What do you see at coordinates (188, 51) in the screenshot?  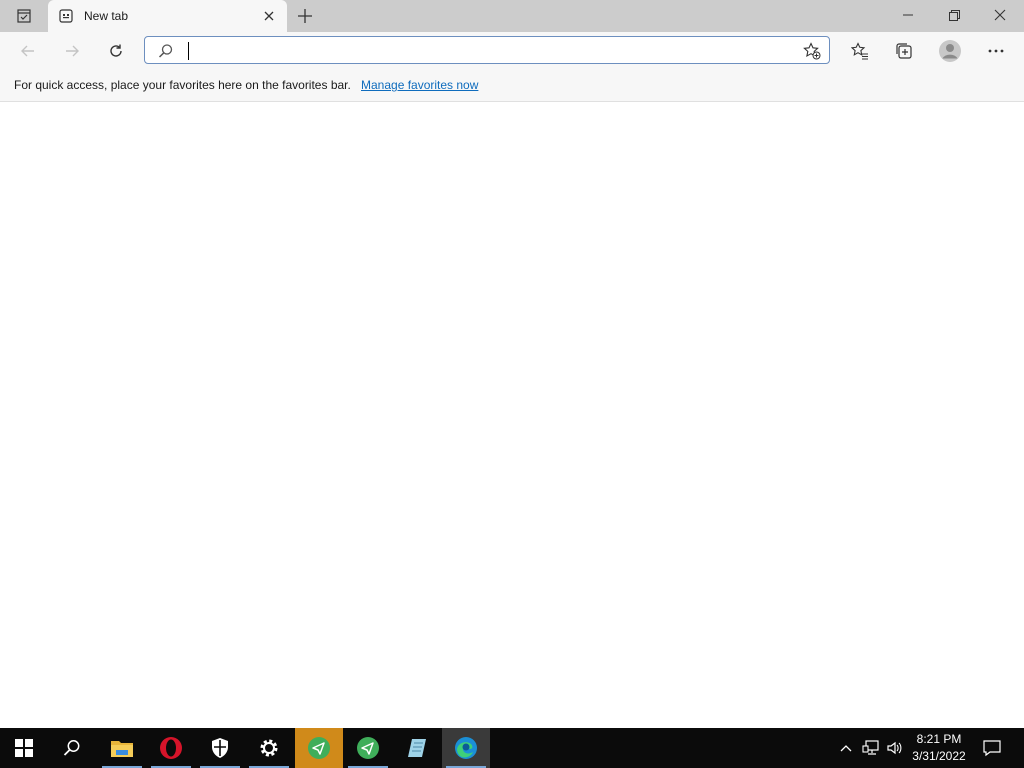 I see `text-caret` at bounding box center [188, 51].